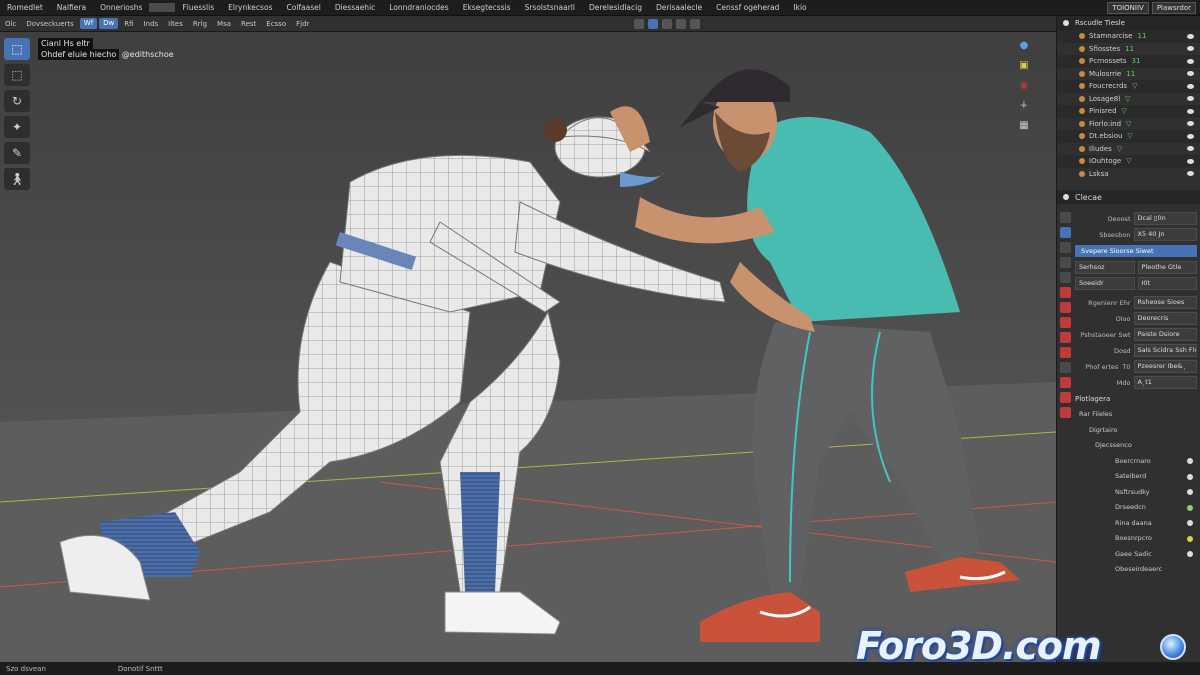  Describe the element at coordinates (88, 23) in the screenshot. I see `header-pill: Wf` at that location.